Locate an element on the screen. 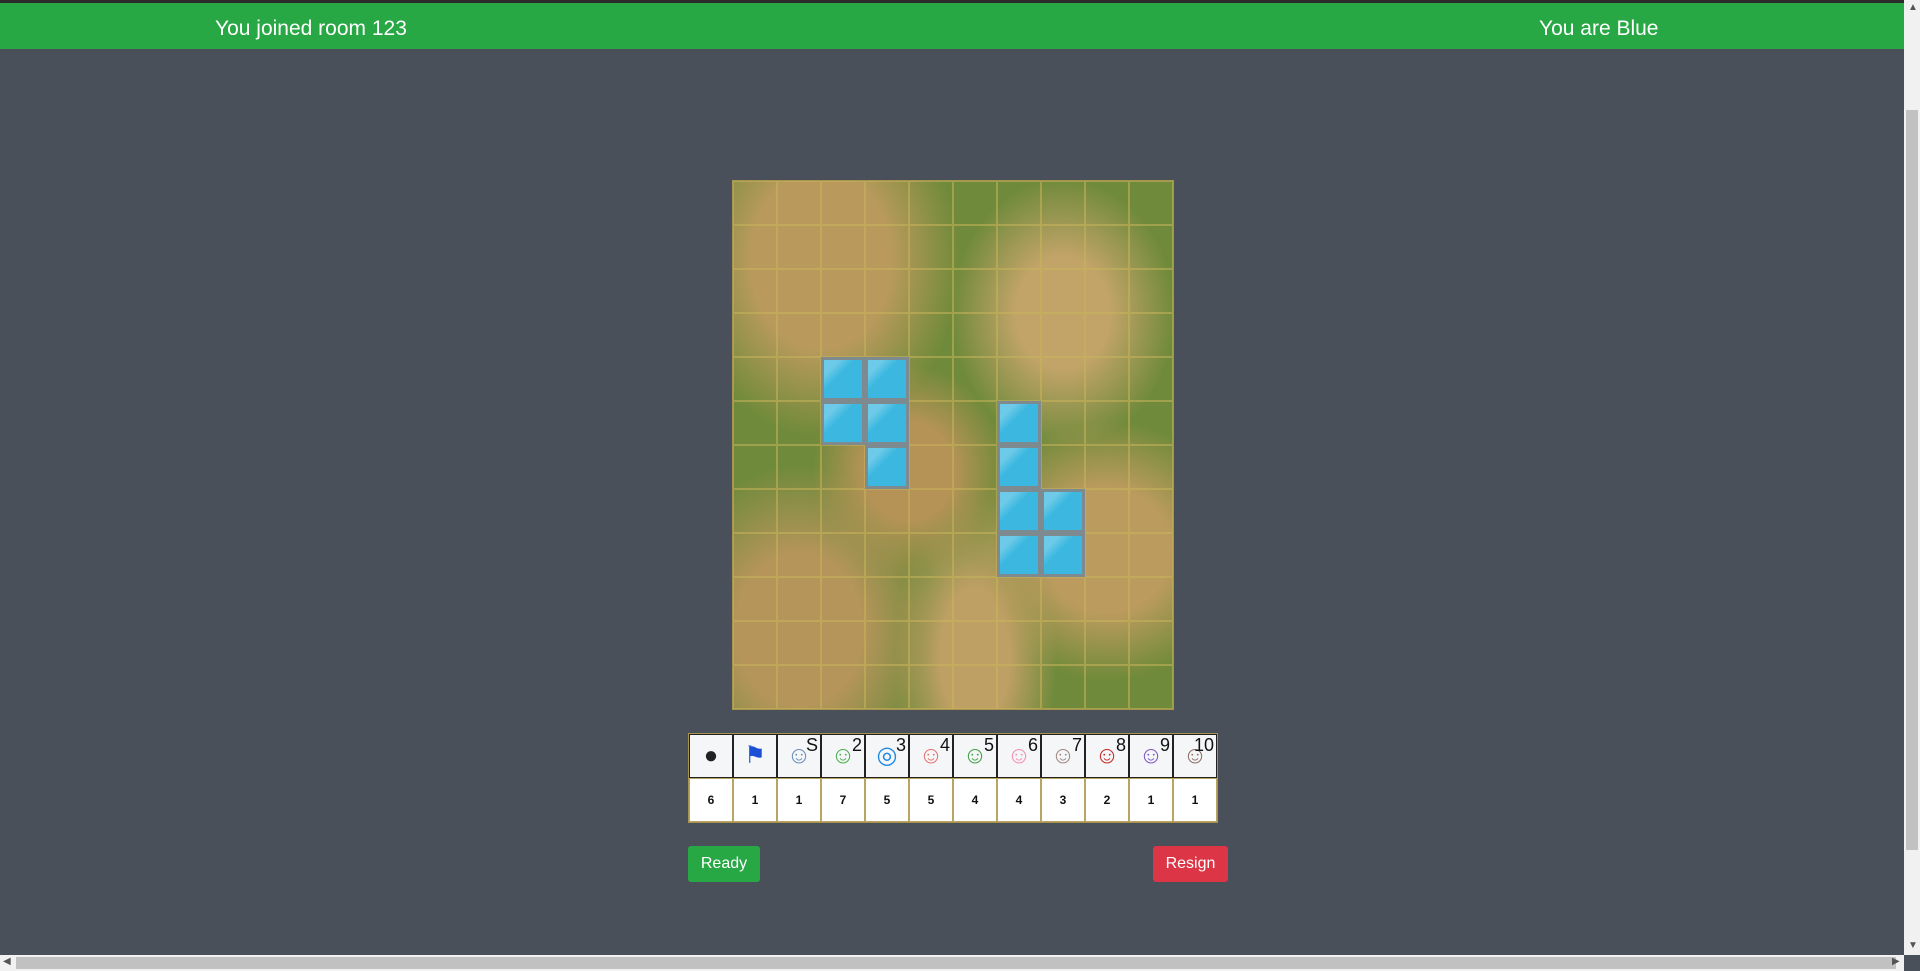  piece-flag: ⚑ is located at coordinates (755, 756).